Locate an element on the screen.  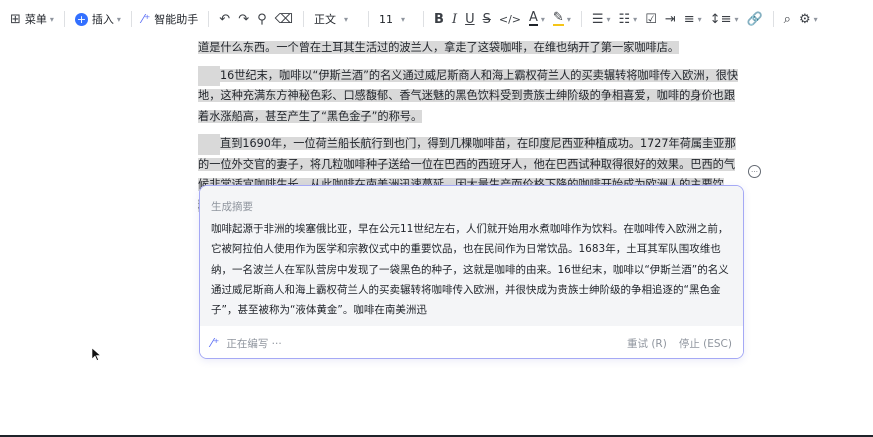
line-spacing-button: ↕≡ ▾ is located at coordinates (724, 19).